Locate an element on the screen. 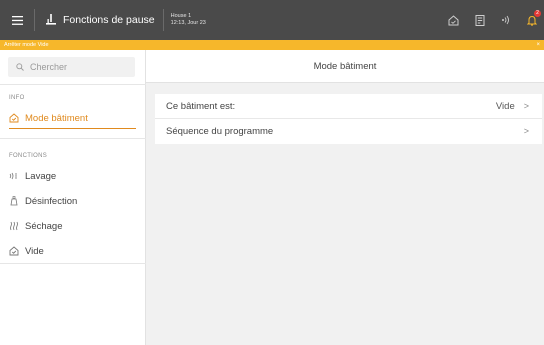 The height and width of the screenshot is (345, 544). document-icon is located at coordinates (479, 20).